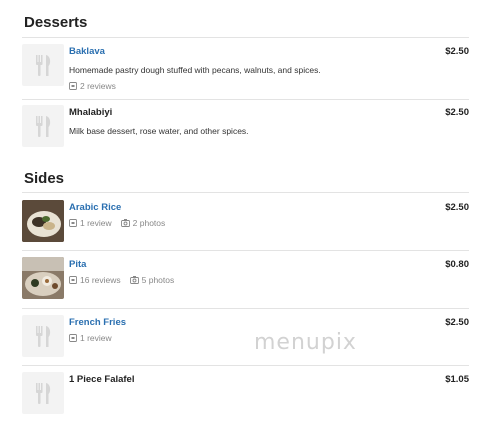 Image resolution: width=489 pixels, height=430 pixels. I want to click on section-title-desserts: Desserts, so click(56, 22).